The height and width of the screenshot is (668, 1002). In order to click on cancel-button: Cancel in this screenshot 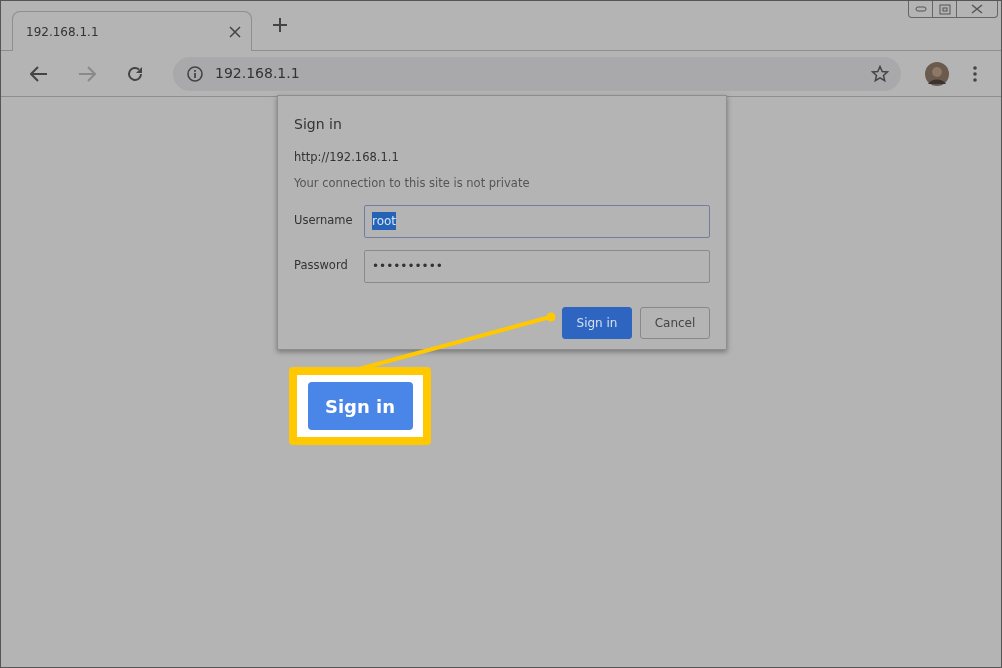, I will do `click(675, 322)`.